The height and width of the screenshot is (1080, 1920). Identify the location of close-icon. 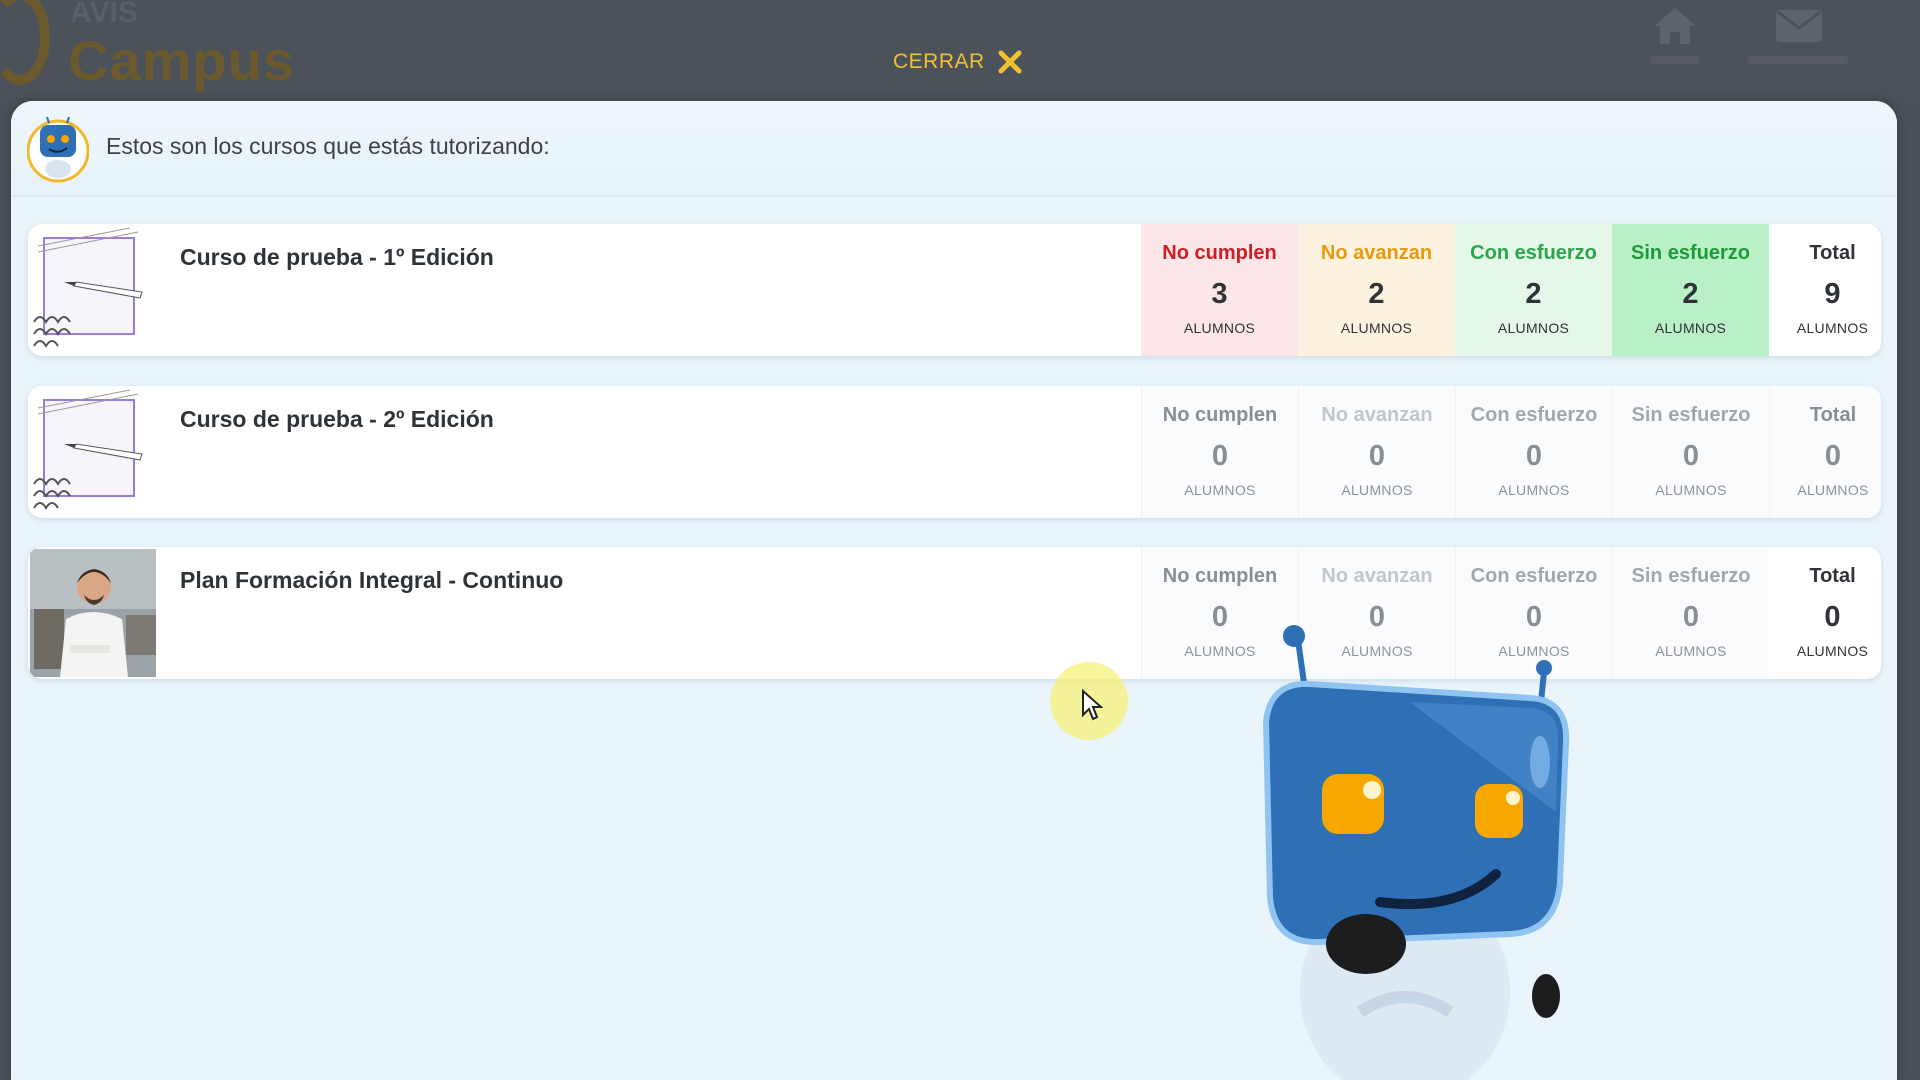
(1010, 62).